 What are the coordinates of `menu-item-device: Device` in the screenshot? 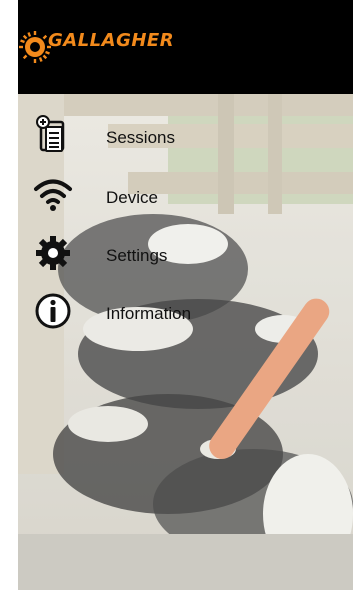 It's located at (185, 197).